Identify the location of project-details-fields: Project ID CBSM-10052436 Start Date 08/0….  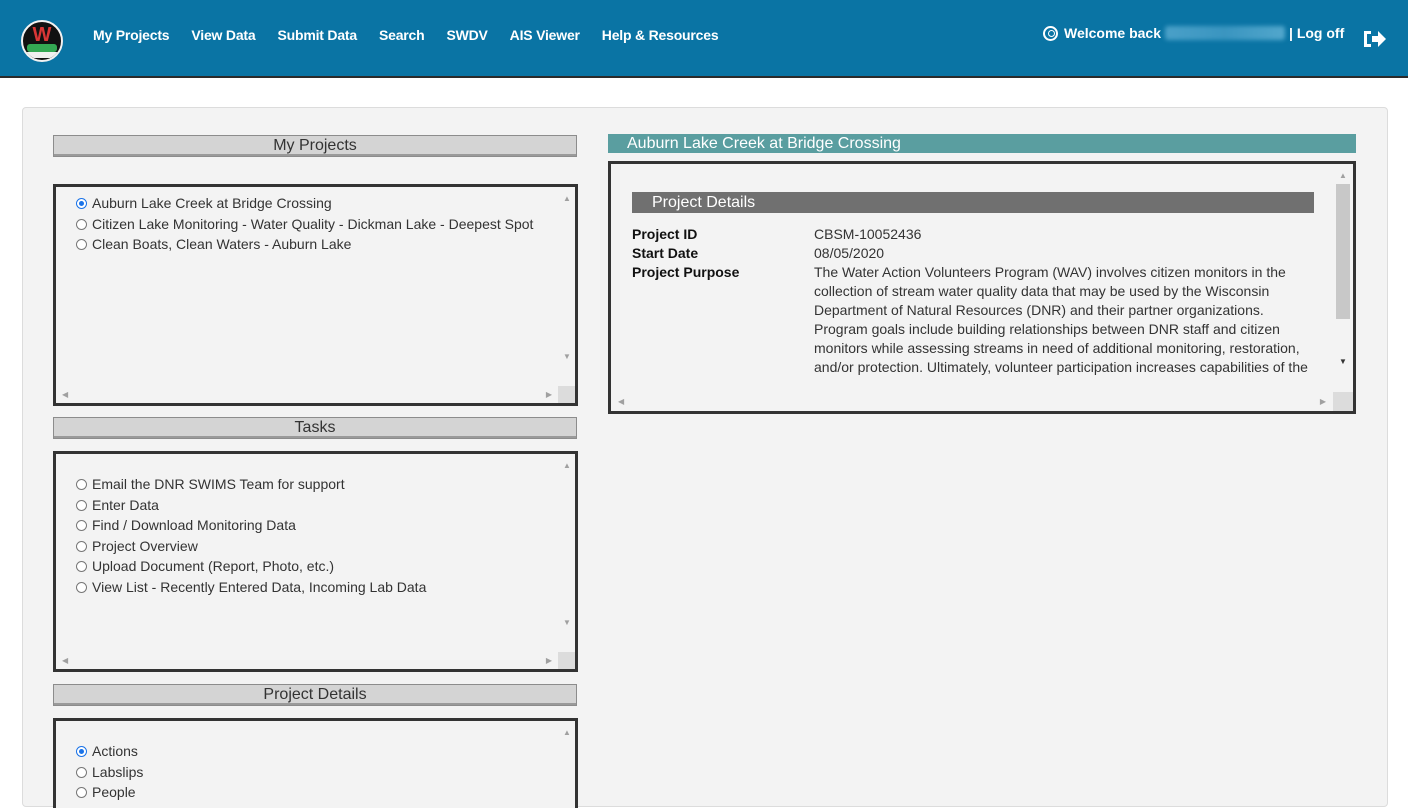
(975, 301).